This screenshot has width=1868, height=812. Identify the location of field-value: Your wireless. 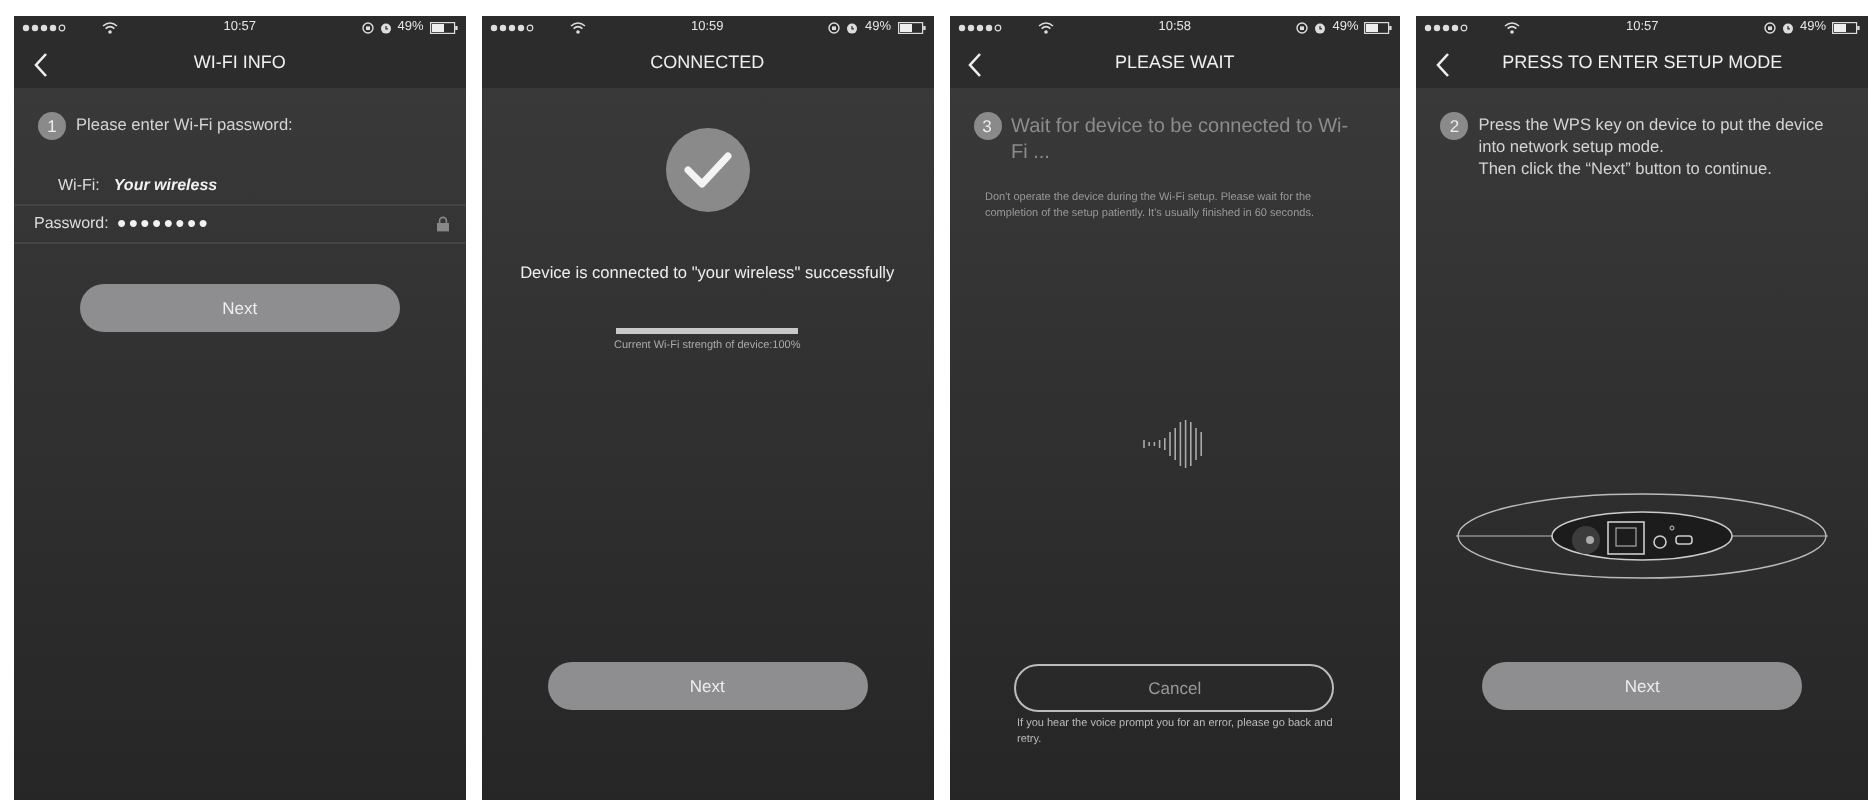
(165, 186).